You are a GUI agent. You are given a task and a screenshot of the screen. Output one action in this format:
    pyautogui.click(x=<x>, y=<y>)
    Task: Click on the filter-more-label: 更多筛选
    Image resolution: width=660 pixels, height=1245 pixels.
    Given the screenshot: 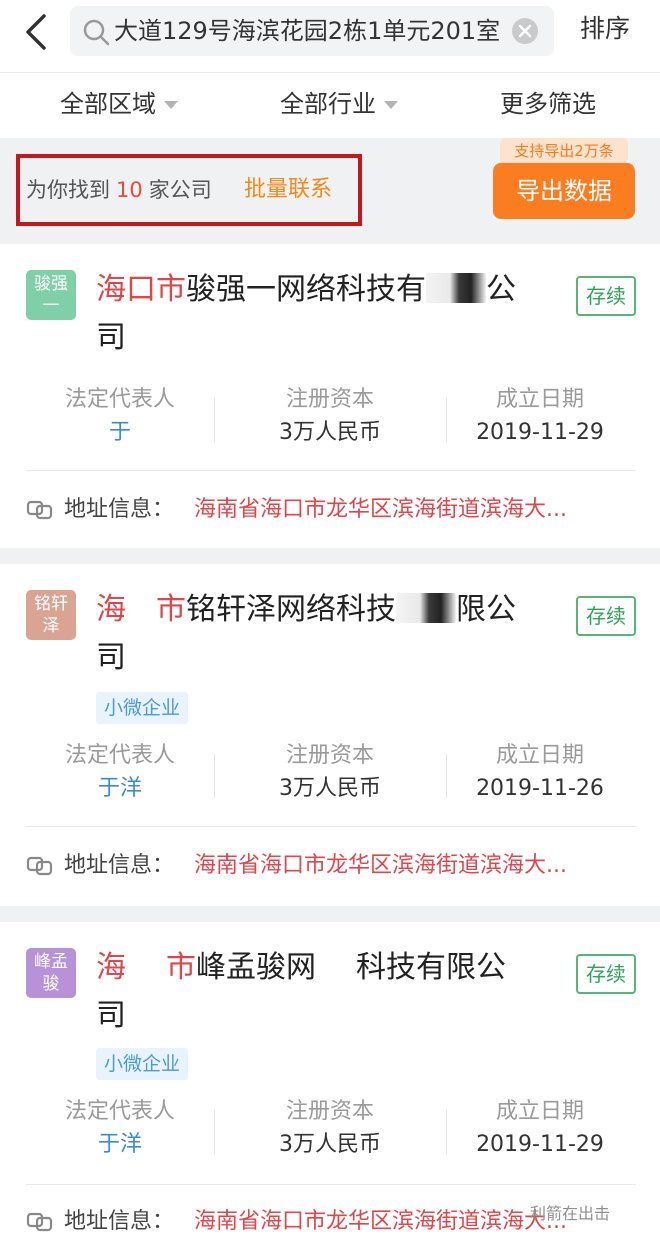 What is the action you would take?
    pyautogui.click(x=548, y=104)
    